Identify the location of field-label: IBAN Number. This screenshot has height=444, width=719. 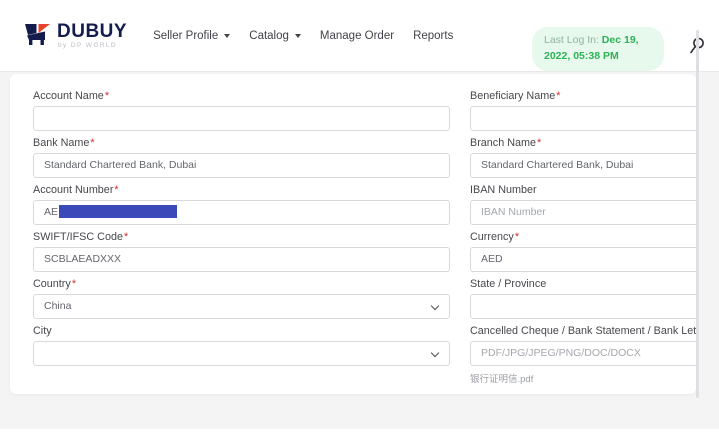
(503, 190).